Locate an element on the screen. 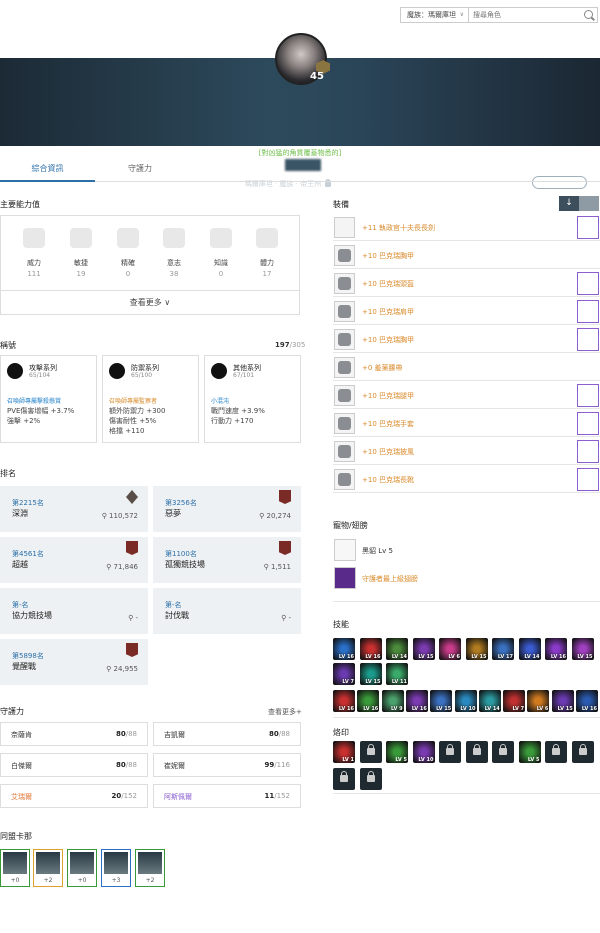 The width and height of the screenshot is (600, 933). skill-icon: LV 10 is located at coordinates (465, 701).